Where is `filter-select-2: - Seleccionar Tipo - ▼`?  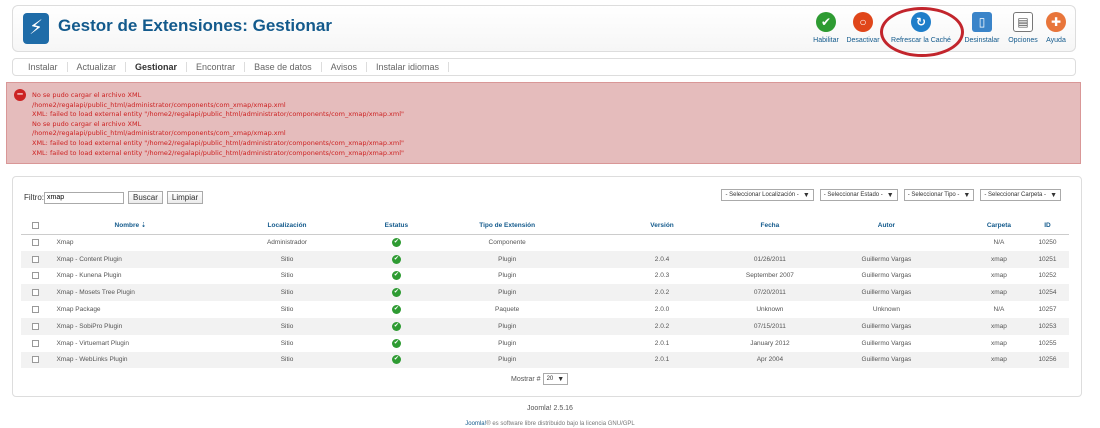
filter-select-2: - Seleccionar Tipo - ▼ is located at coordinates (939, 195).